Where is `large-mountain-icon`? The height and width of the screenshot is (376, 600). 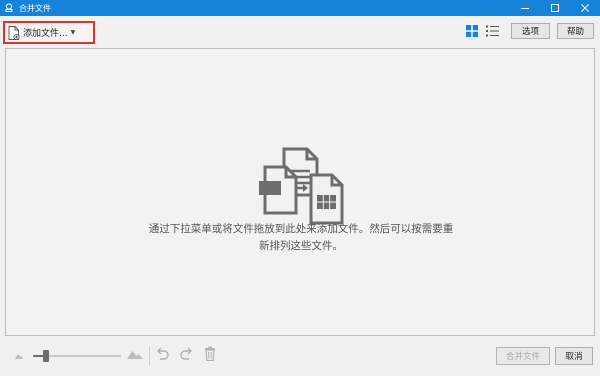 large-mountain-icon is located at coordinates (135, 355).